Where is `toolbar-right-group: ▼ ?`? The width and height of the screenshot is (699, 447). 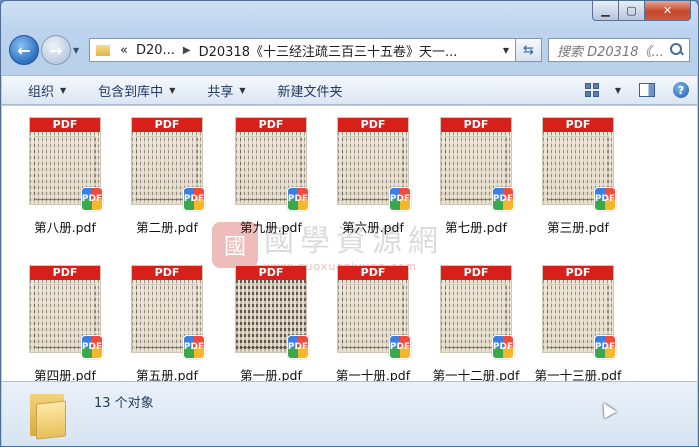 toolbar-right-group: ▼ ? is located at coordinates (640, 90).